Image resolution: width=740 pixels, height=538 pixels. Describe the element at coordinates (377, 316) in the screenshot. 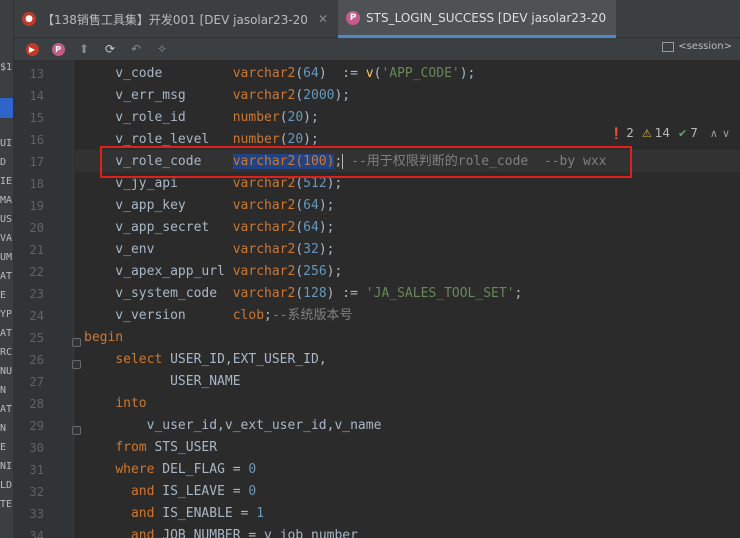

I see `code-line: 24 v_version clob;--系统版本号` at that location.